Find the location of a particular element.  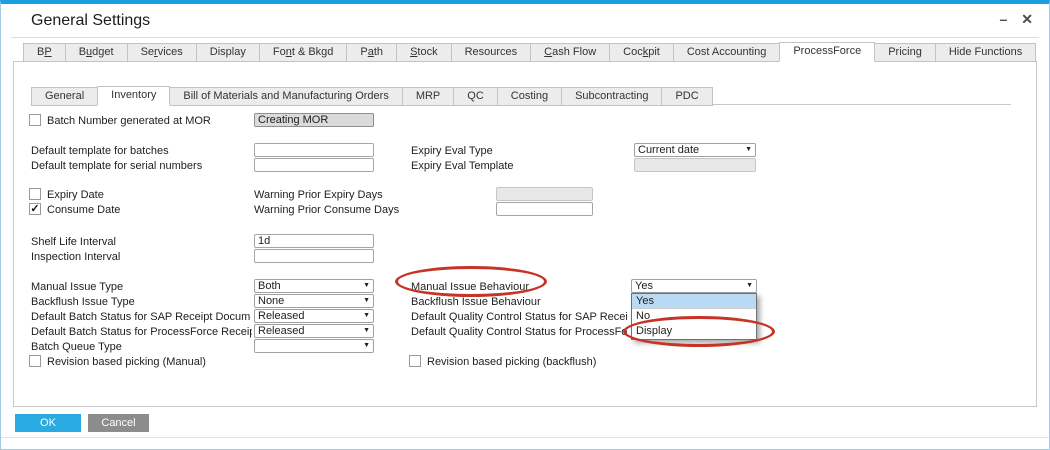

backflush-issue-behaviour-label: Backflush Issue Behaviour is located at coordinates (476, 302).